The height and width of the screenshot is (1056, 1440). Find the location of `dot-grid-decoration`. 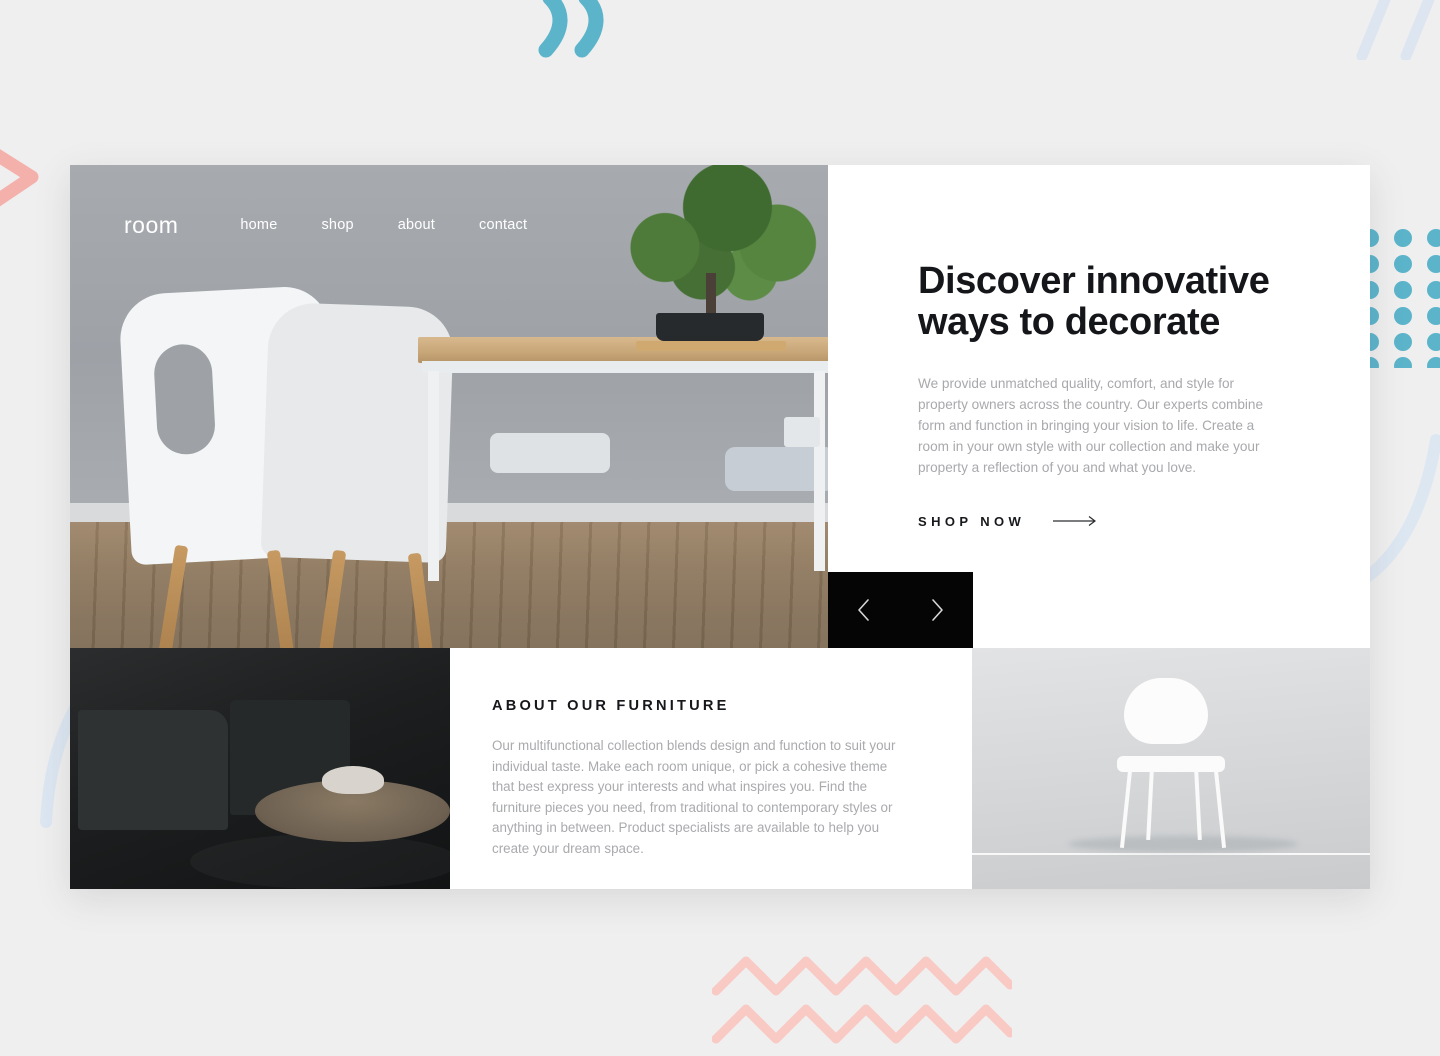

dot-grid-decoration is located at coordinates (1400, 298).